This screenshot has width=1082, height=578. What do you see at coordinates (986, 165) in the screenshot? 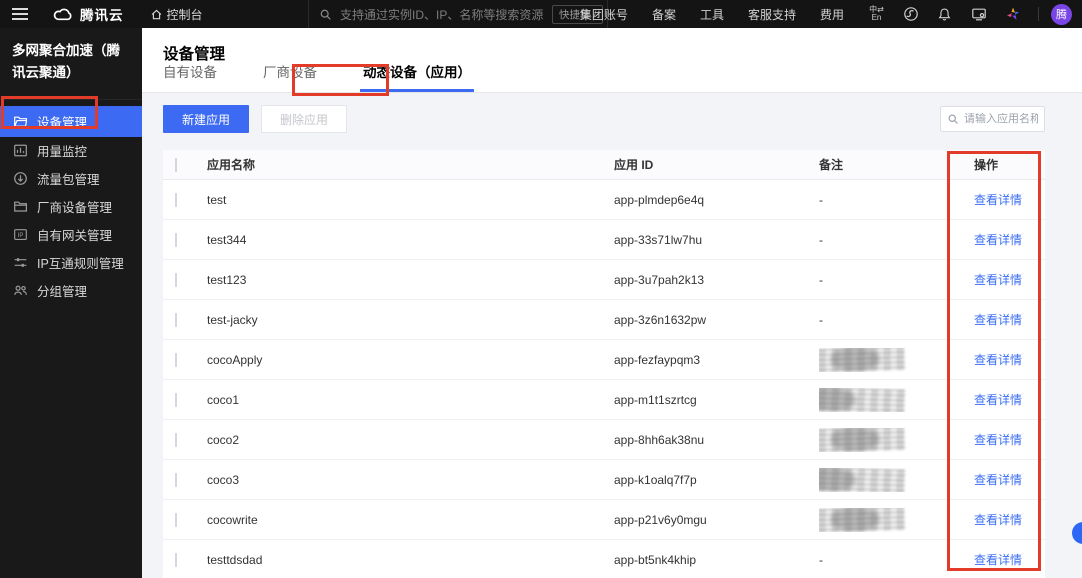
I see `column-header-action: 操作` at bounding box center [986, 165].